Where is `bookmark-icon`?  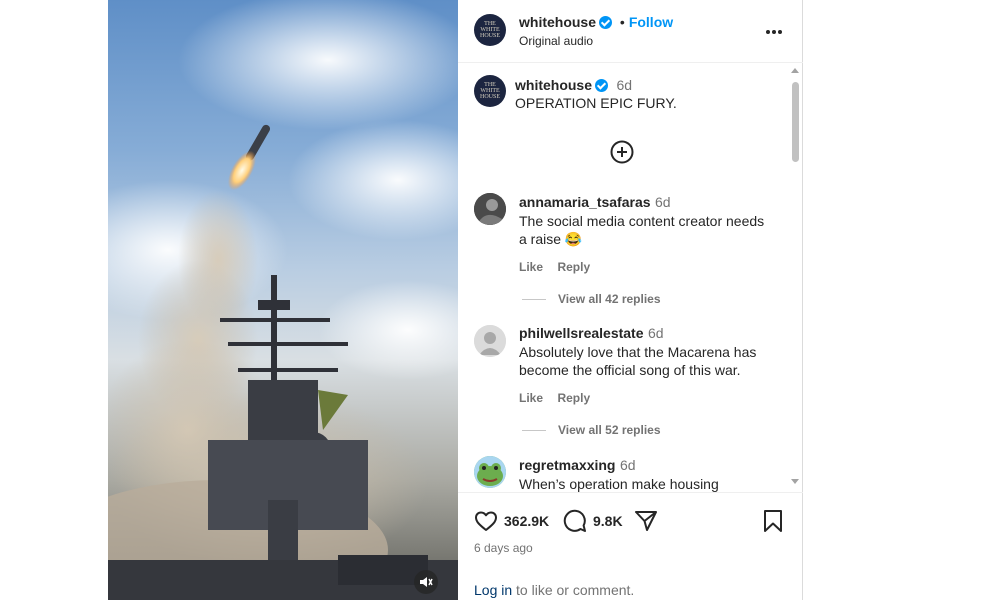
bookmark-icon is located at coordinates (773, 521).